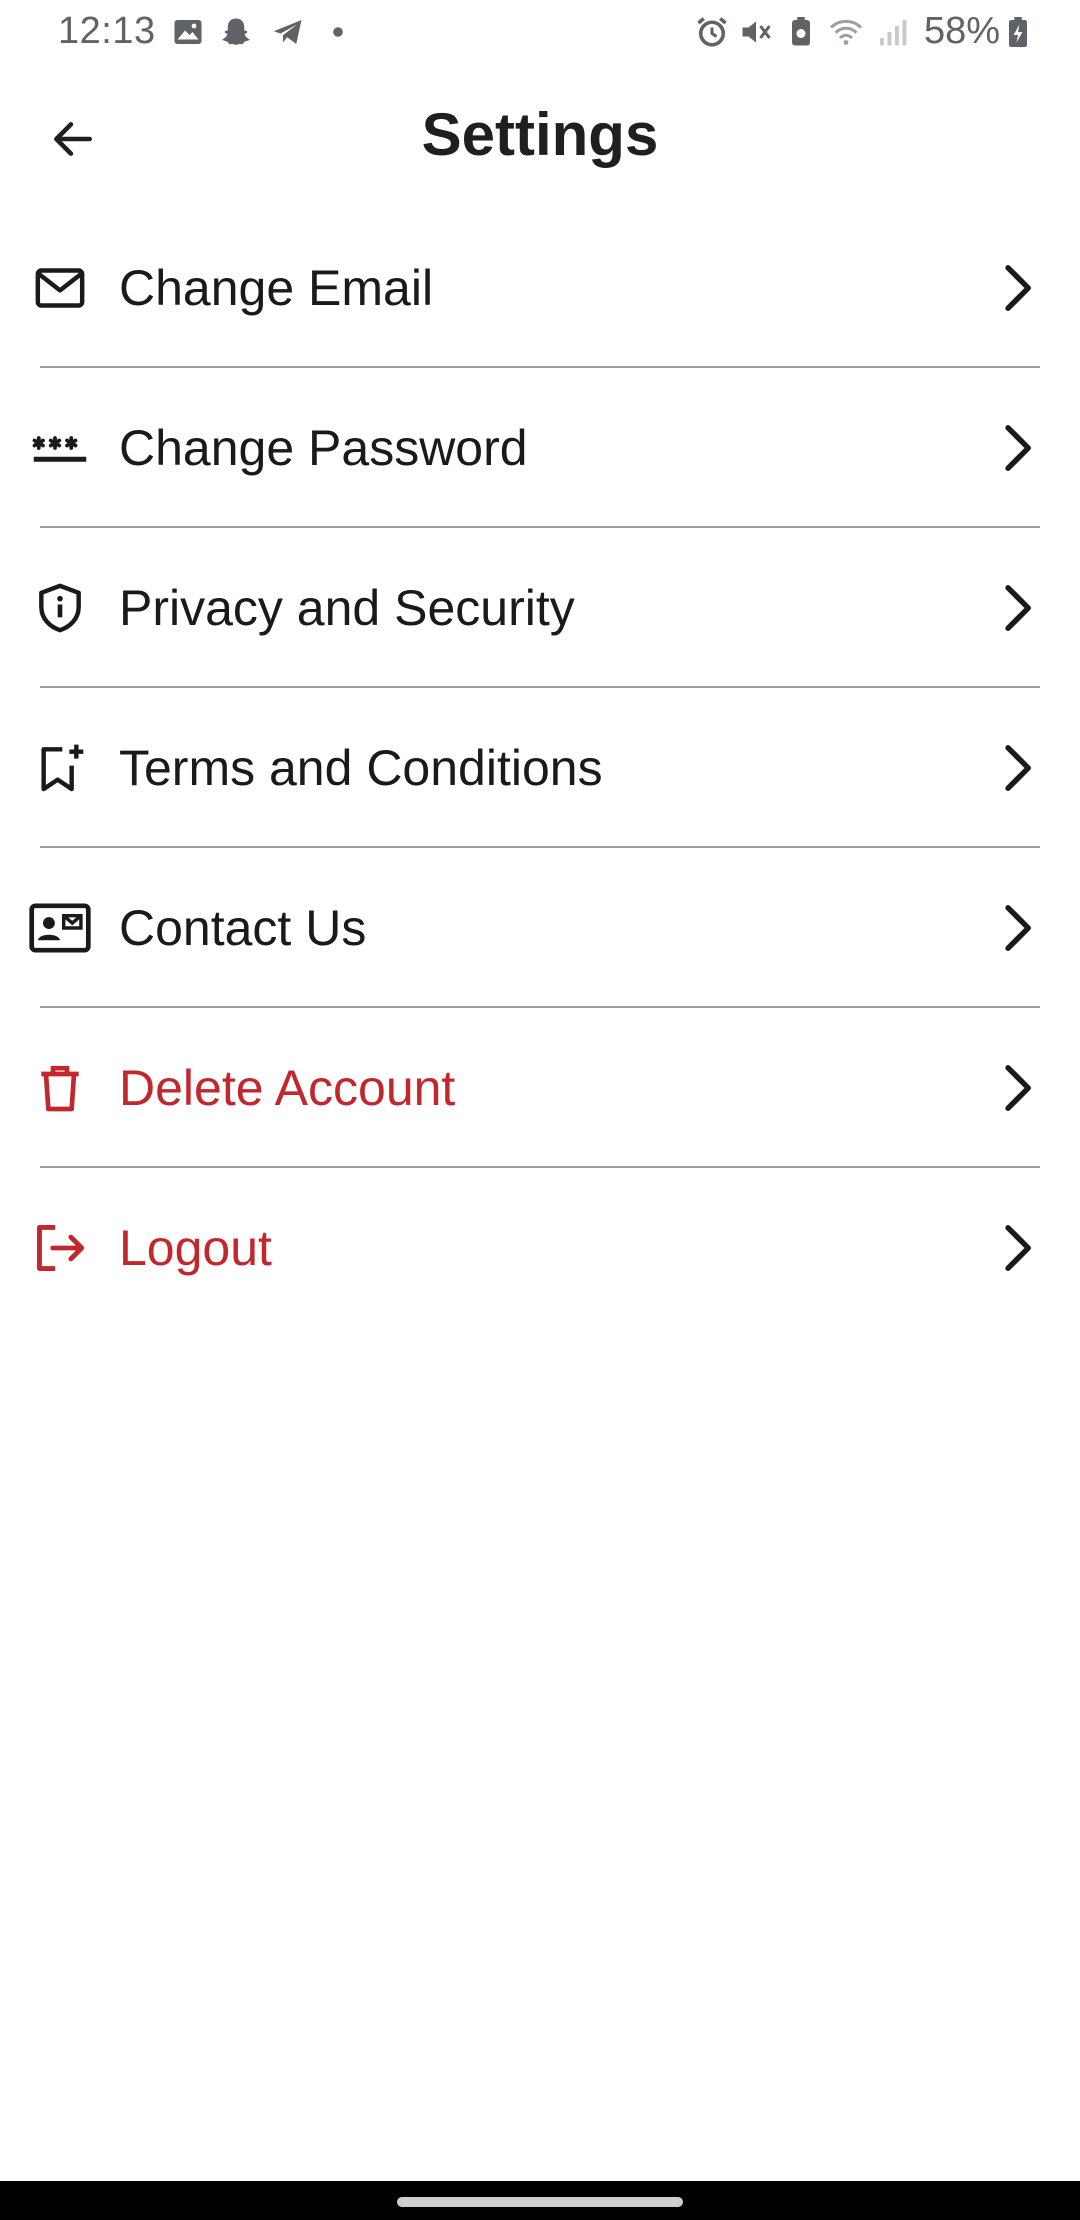 This screenshot has width=1080, height=2220. I want to click on status-time: 12:13, so click(107, 31).